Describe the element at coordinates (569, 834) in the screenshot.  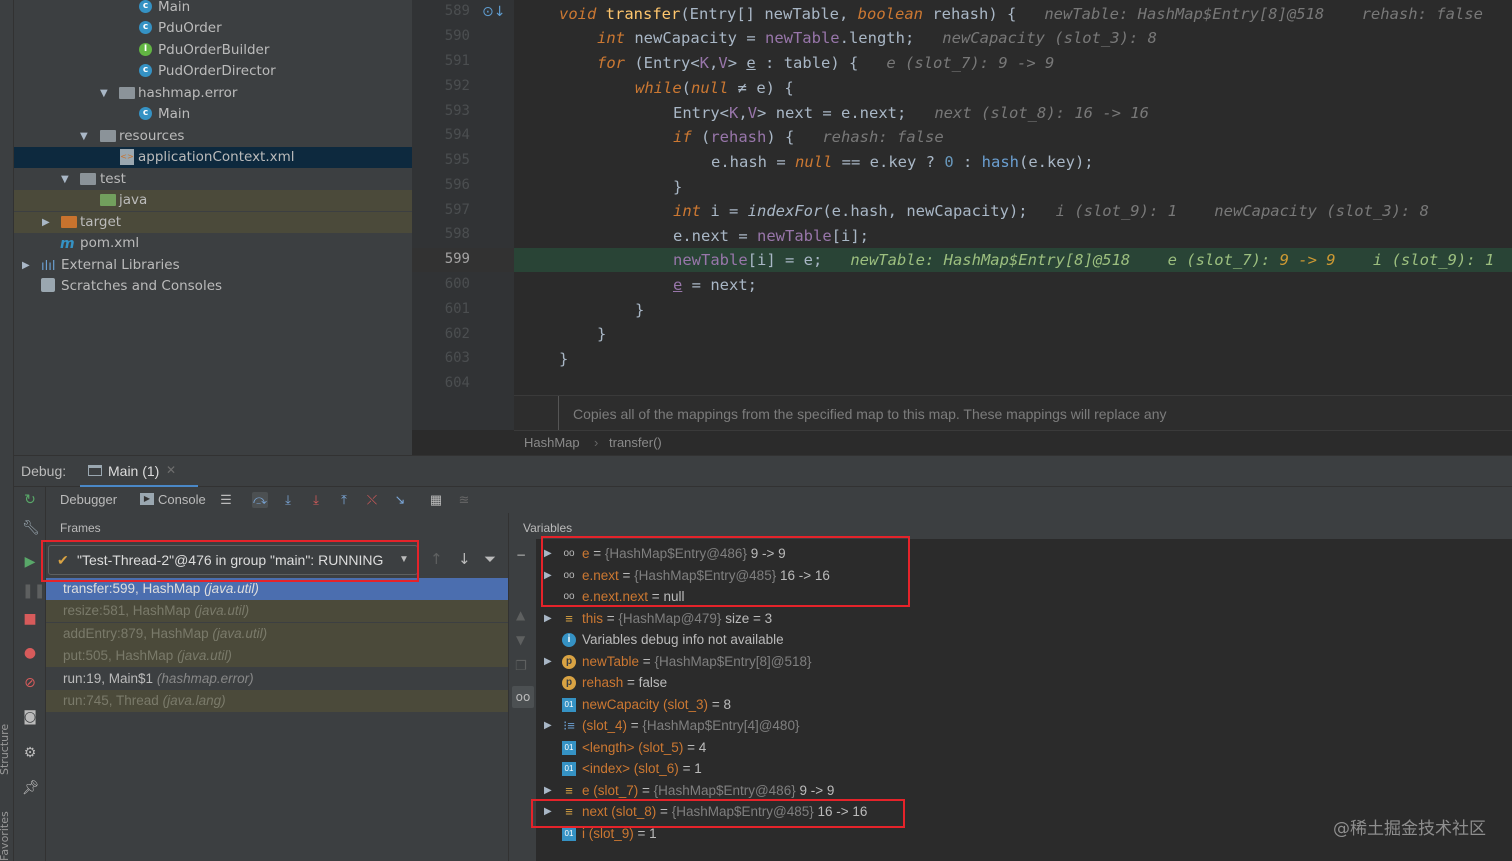
I see `primitive-icon: 01` at that location.